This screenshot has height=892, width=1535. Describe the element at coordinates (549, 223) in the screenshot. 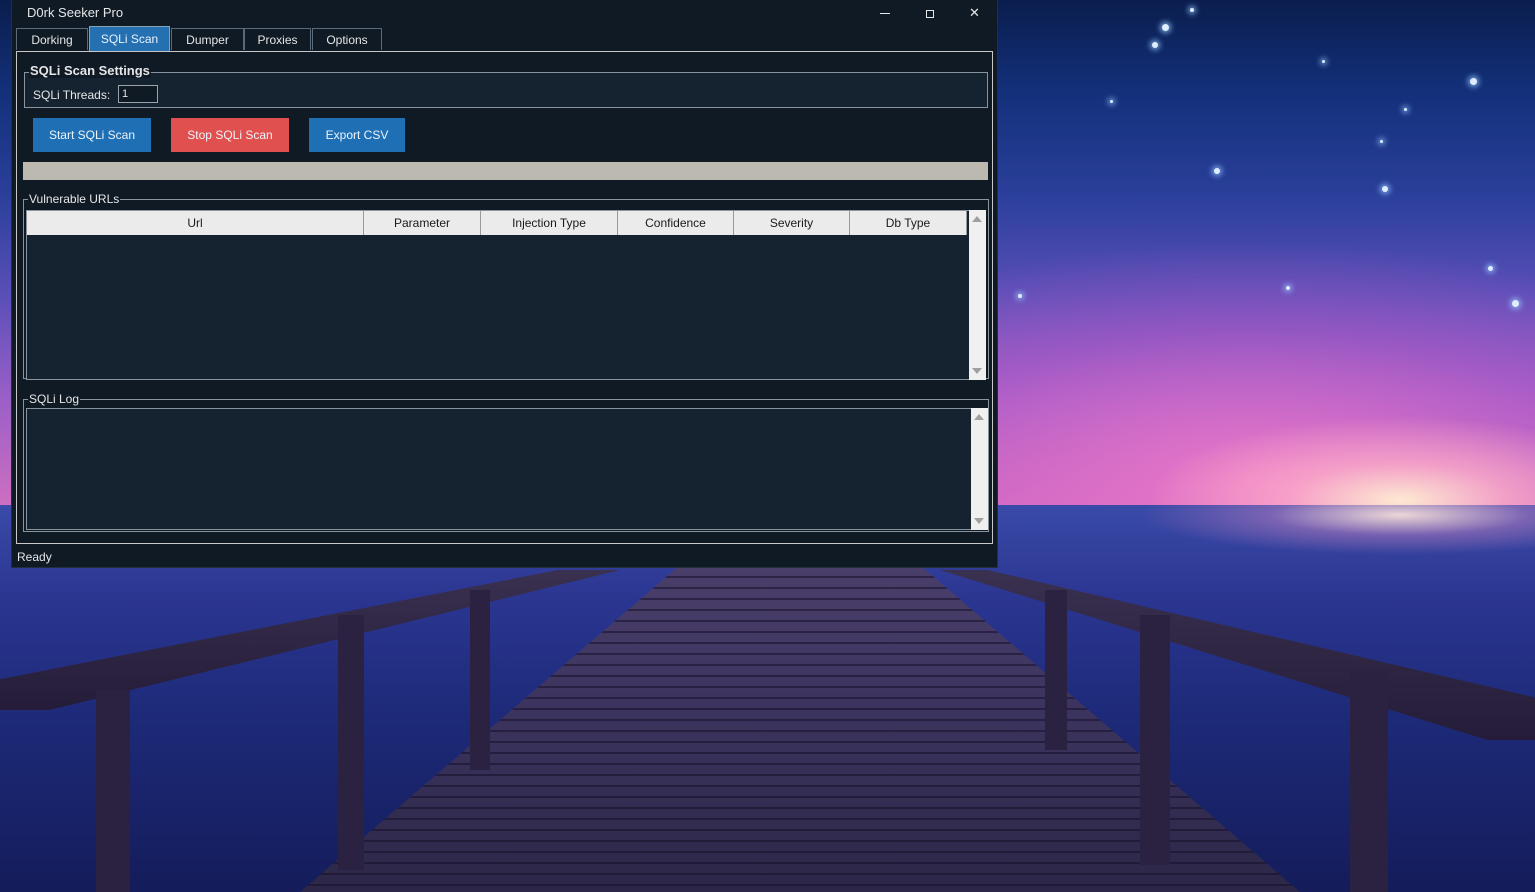

I see `column-header-injection-type: Injection Type` at that location.